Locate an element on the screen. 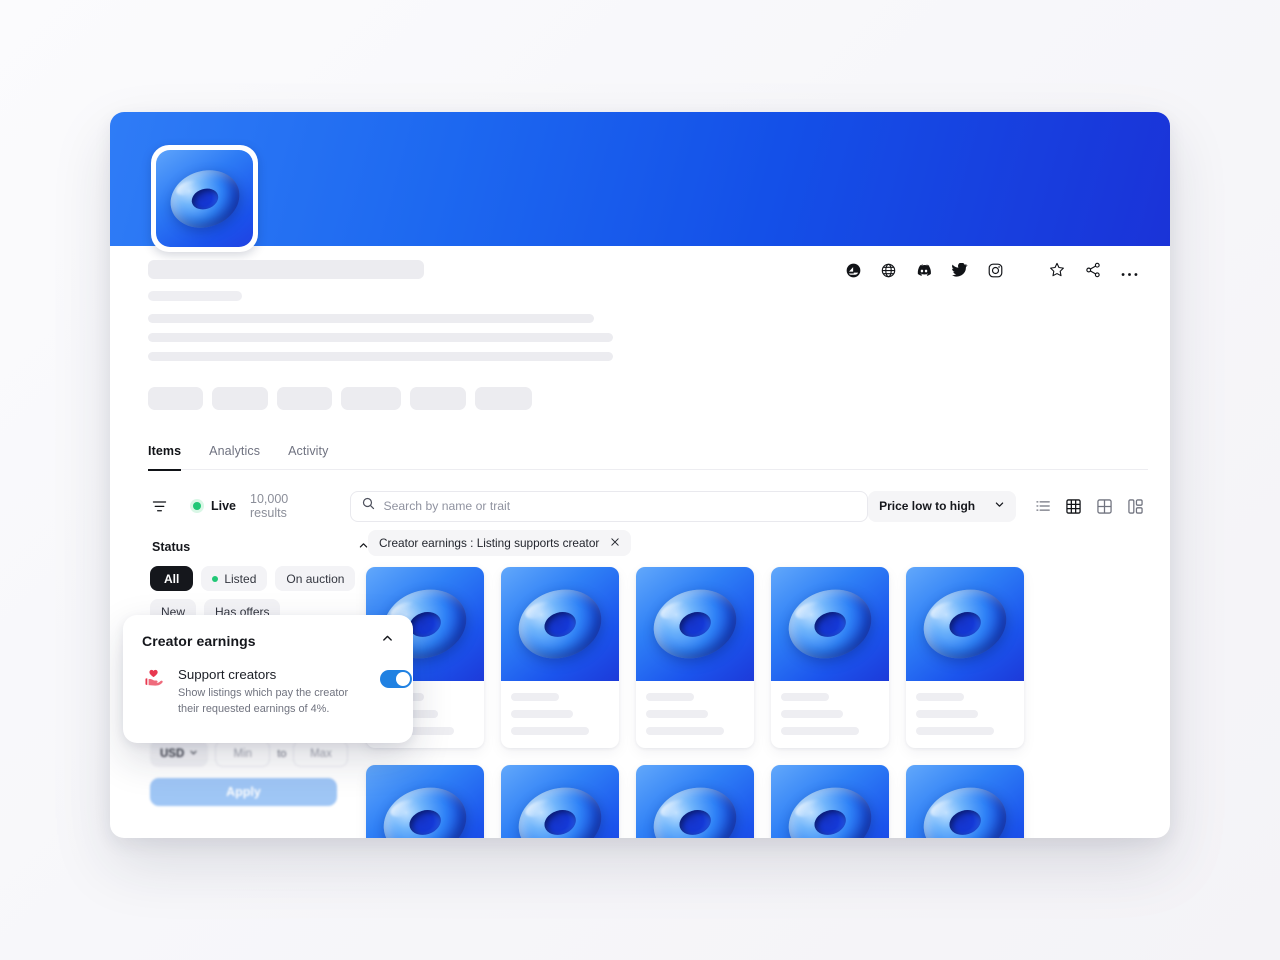 Image resolution: width=1280 pixels, height=960 pixels. tab-items: Items is located at coordinates (165, 457).